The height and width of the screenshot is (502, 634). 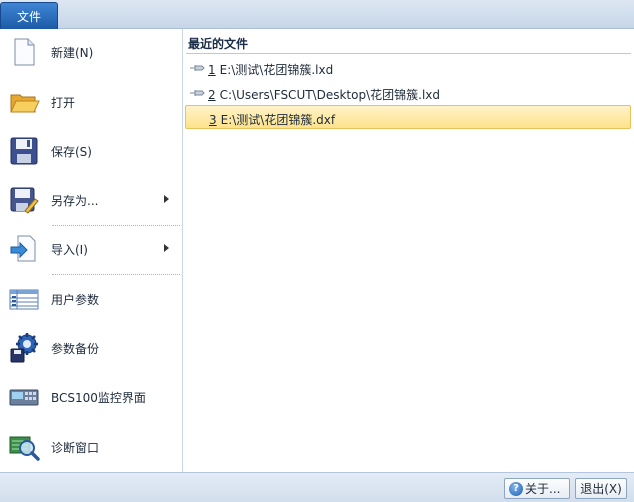 What do you see at coordinates (212, 95) in the screenshot?
I see `recent-file-number: 2` at bounding box center [212, 95].